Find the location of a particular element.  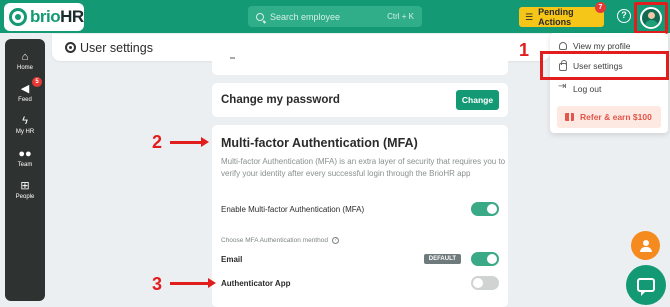

menu-item-log-out: Log out is located at coordinates (609, 89).